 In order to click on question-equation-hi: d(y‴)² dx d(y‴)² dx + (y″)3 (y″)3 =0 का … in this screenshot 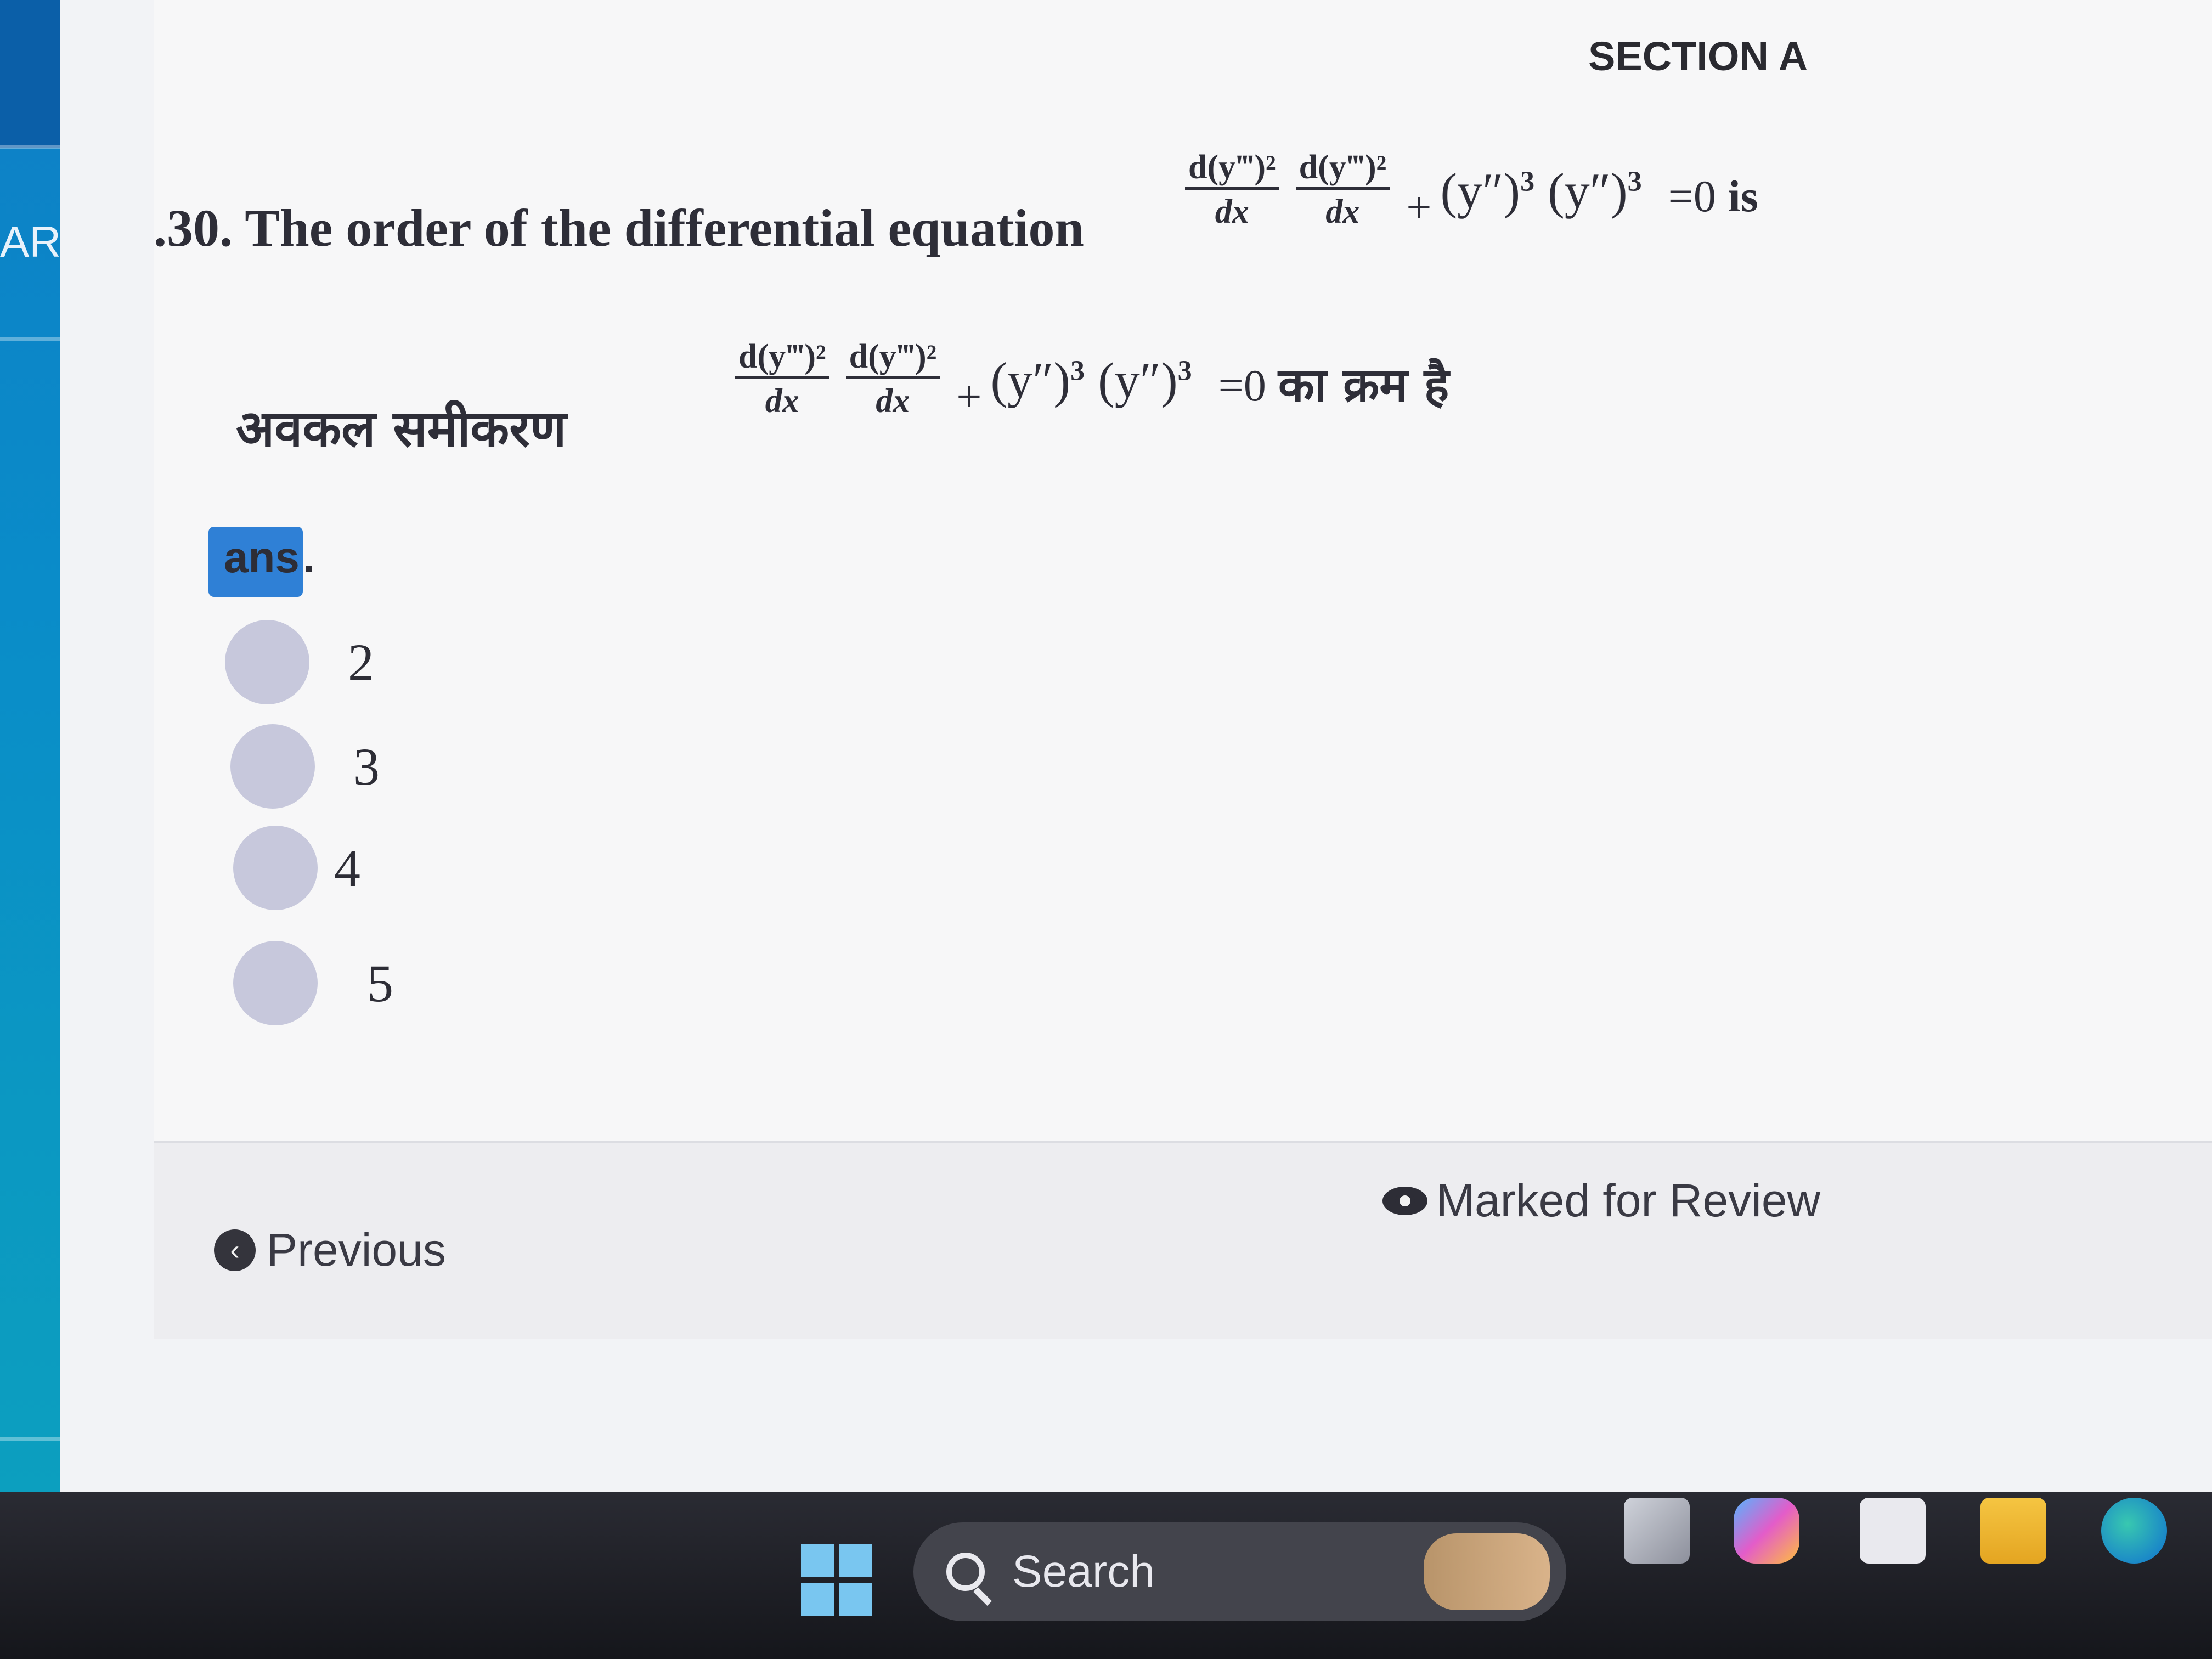, I will do `click(1092, 380)`.